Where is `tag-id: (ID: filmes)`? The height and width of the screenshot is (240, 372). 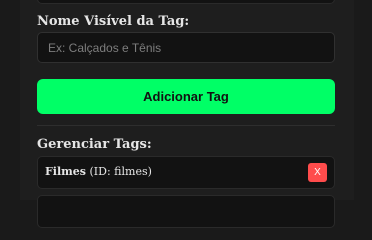
tag-id: (ID: filmes) is located at coordinates (120, 171).